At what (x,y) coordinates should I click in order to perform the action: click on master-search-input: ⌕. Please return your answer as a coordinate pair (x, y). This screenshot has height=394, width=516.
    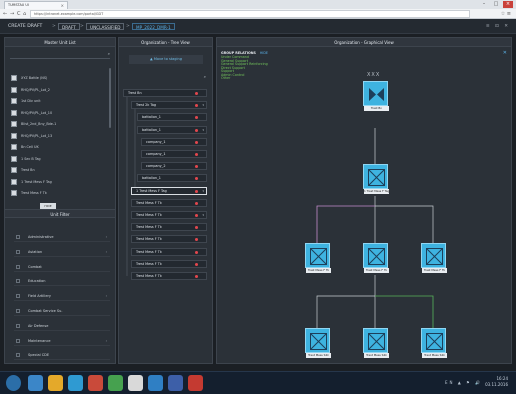
    Looking at the image, I should click on (60, 55).